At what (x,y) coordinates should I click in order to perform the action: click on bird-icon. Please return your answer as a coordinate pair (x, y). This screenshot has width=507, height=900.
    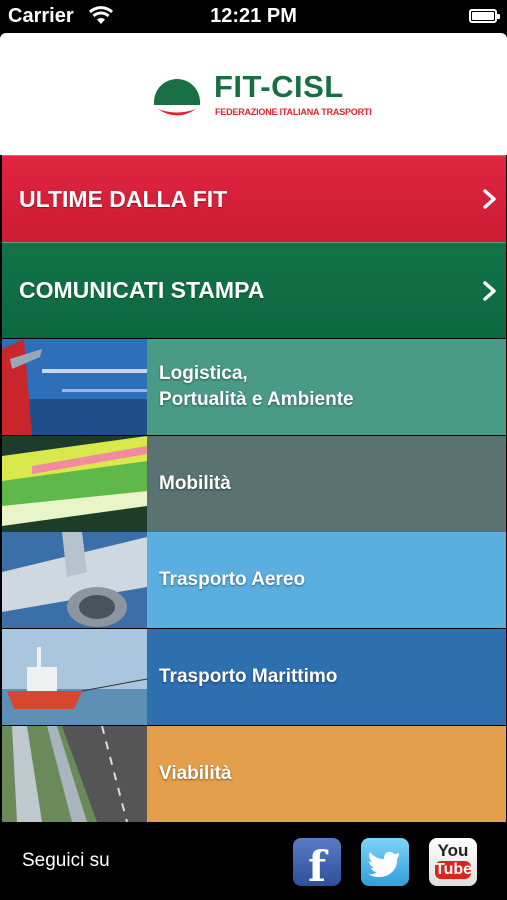
    Looking at the image, I should click on (383, 864).